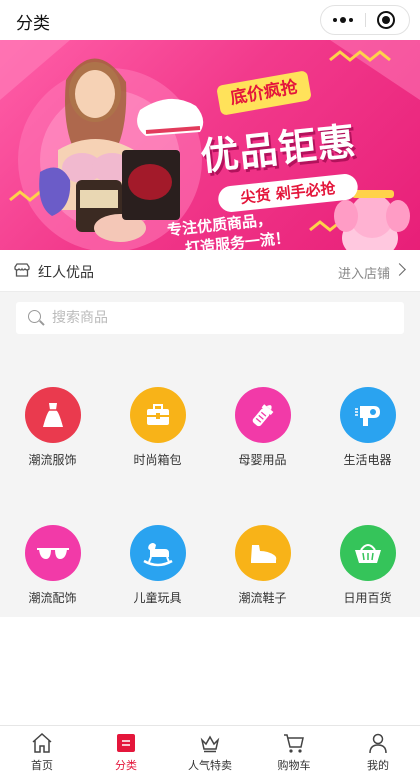 This screenshot has width=420, height=773. What do you see at coordinates (262, 460) in the screenshot?
I see `category-label: 母婴用品` at bounding box center [262, 460].